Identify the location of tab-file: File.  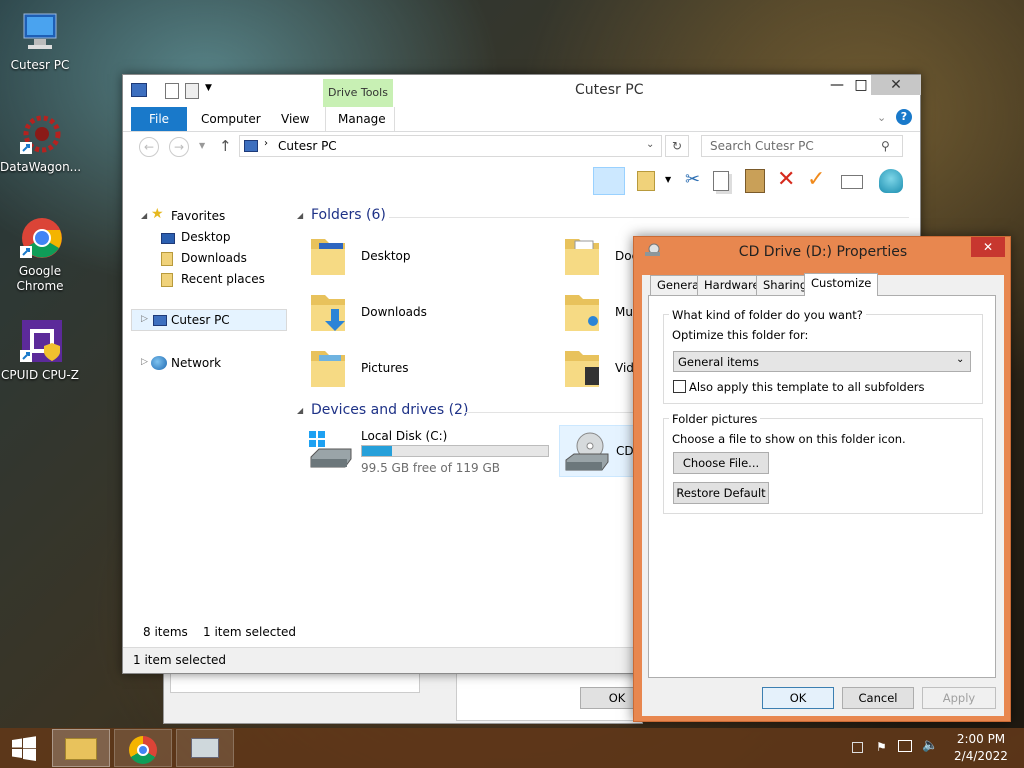
(159, 119).